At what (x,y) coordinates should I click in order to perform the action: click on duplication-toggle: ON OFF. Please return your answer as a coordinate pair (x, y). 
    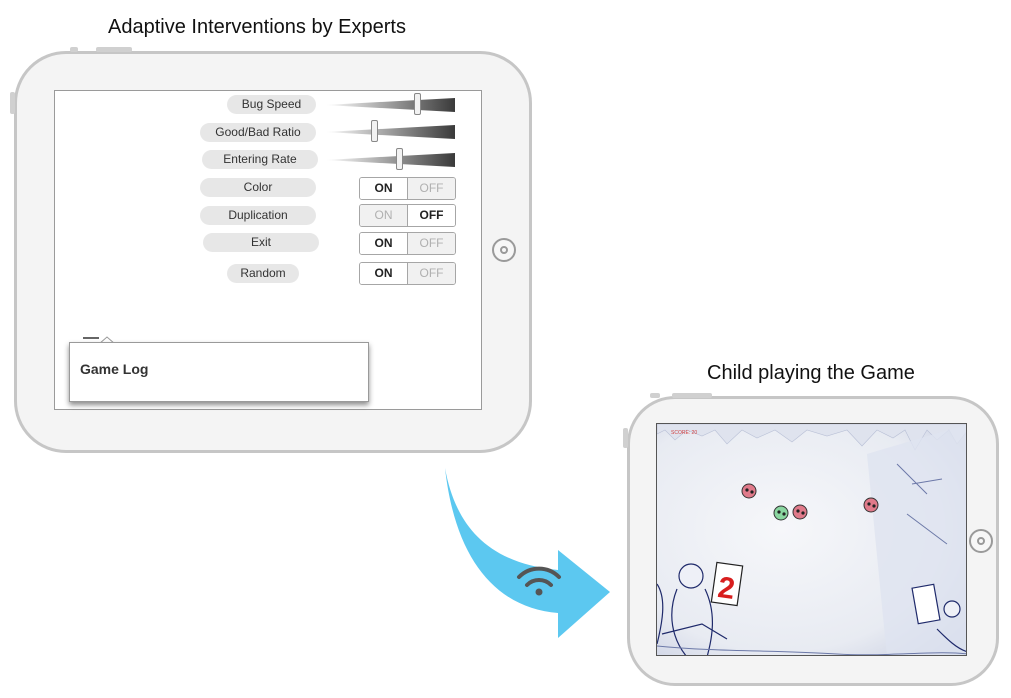
    Looking at the image, I should click on (407, 215).